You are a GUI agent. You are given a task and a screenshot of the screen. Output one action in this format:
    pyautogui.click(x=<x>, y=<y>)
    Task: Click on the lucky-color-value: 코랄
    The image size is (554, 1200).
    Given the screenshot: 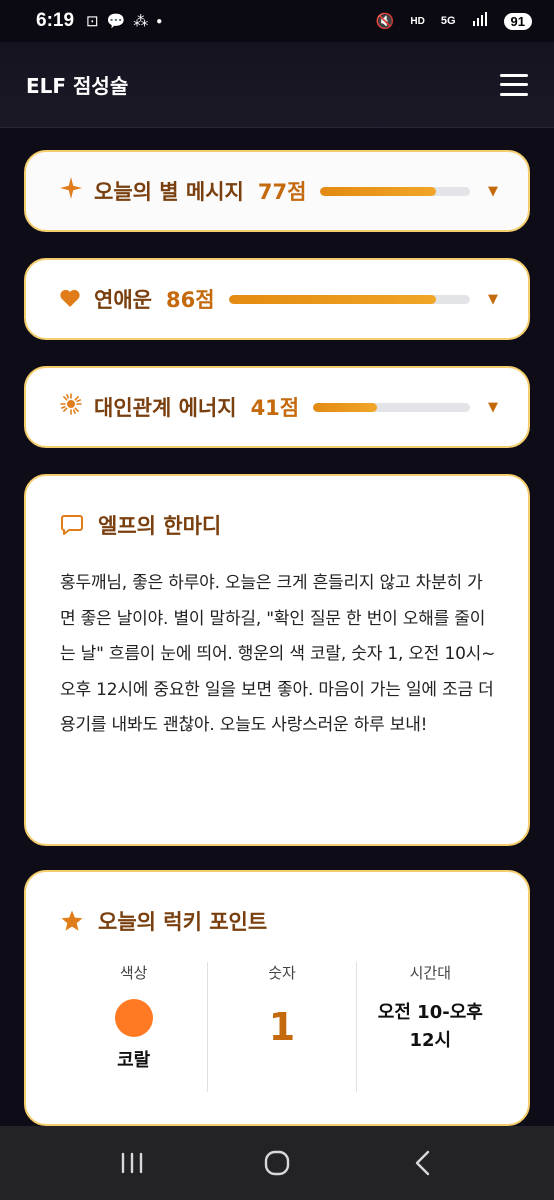 What is the action you would take?
    pyautogui.click(x=134, y=1060)
    